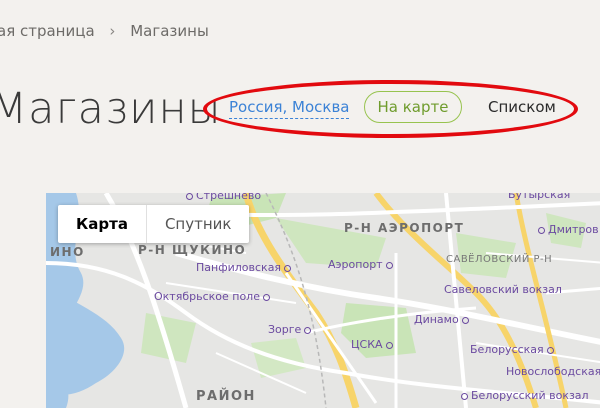 The width and height of the screenshot is (600, 408). What do you see at coordinates (67, 252) in the screenshot?
I see `district-ino: ИНО` at bounding box center [67, 252].